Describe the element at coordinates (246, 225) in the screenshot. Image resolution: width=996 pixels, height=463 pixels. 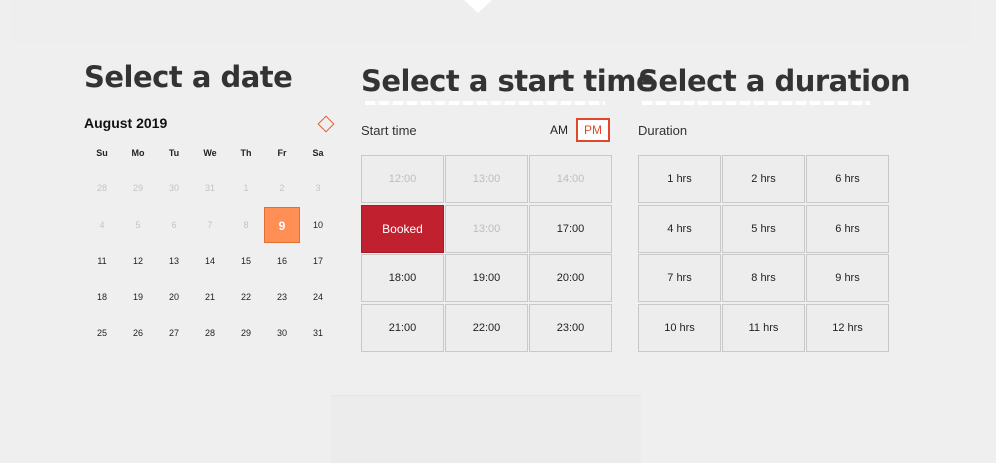
I see `calendar-day: 8` at that location.